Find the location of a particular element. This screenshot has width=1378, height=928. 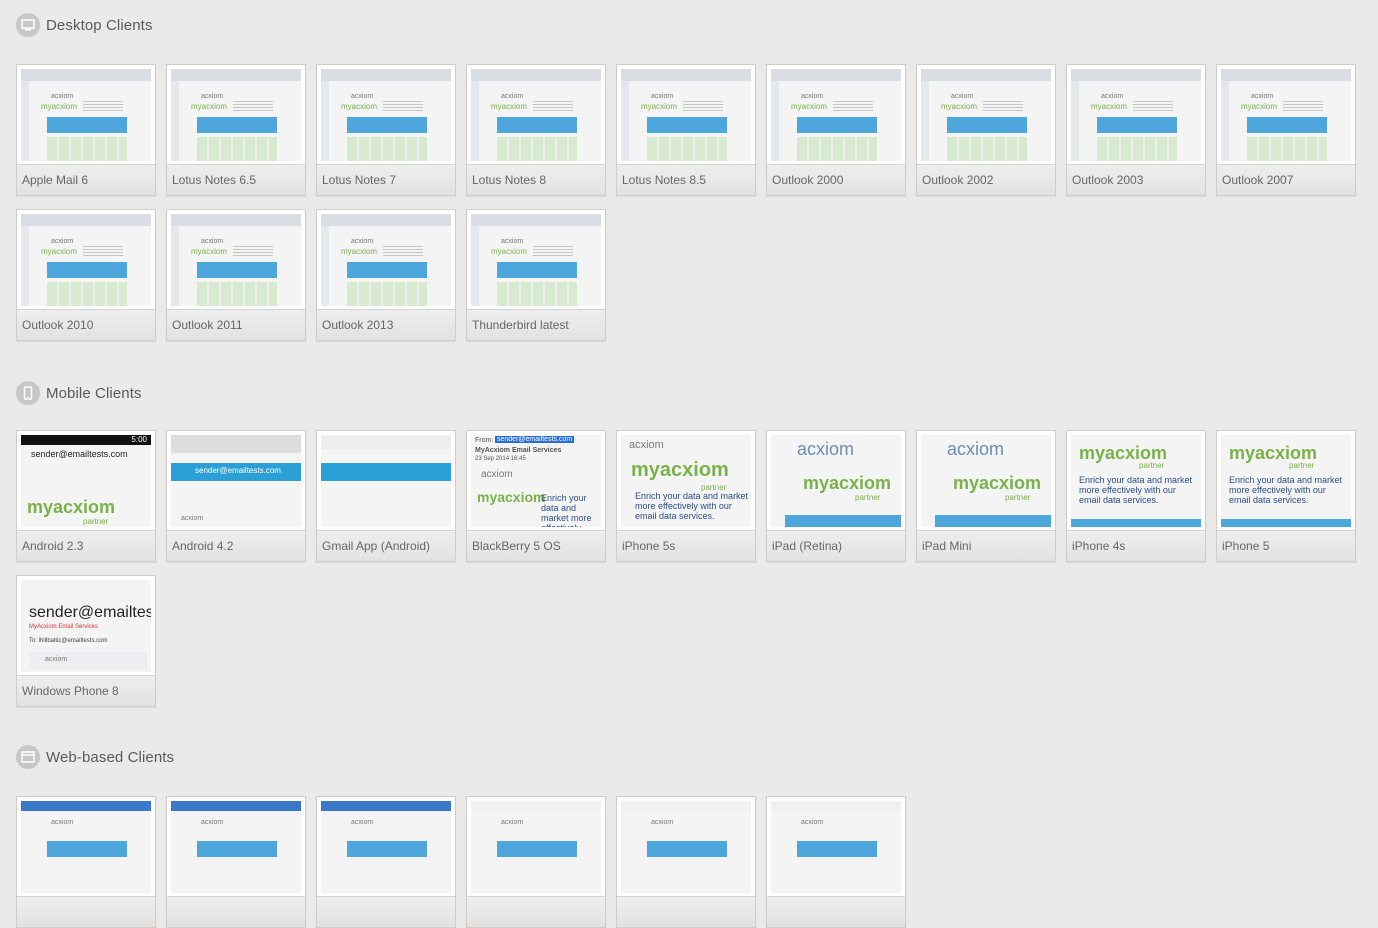

client-name-label: iPad Mini is located at coordinates (986, 545).